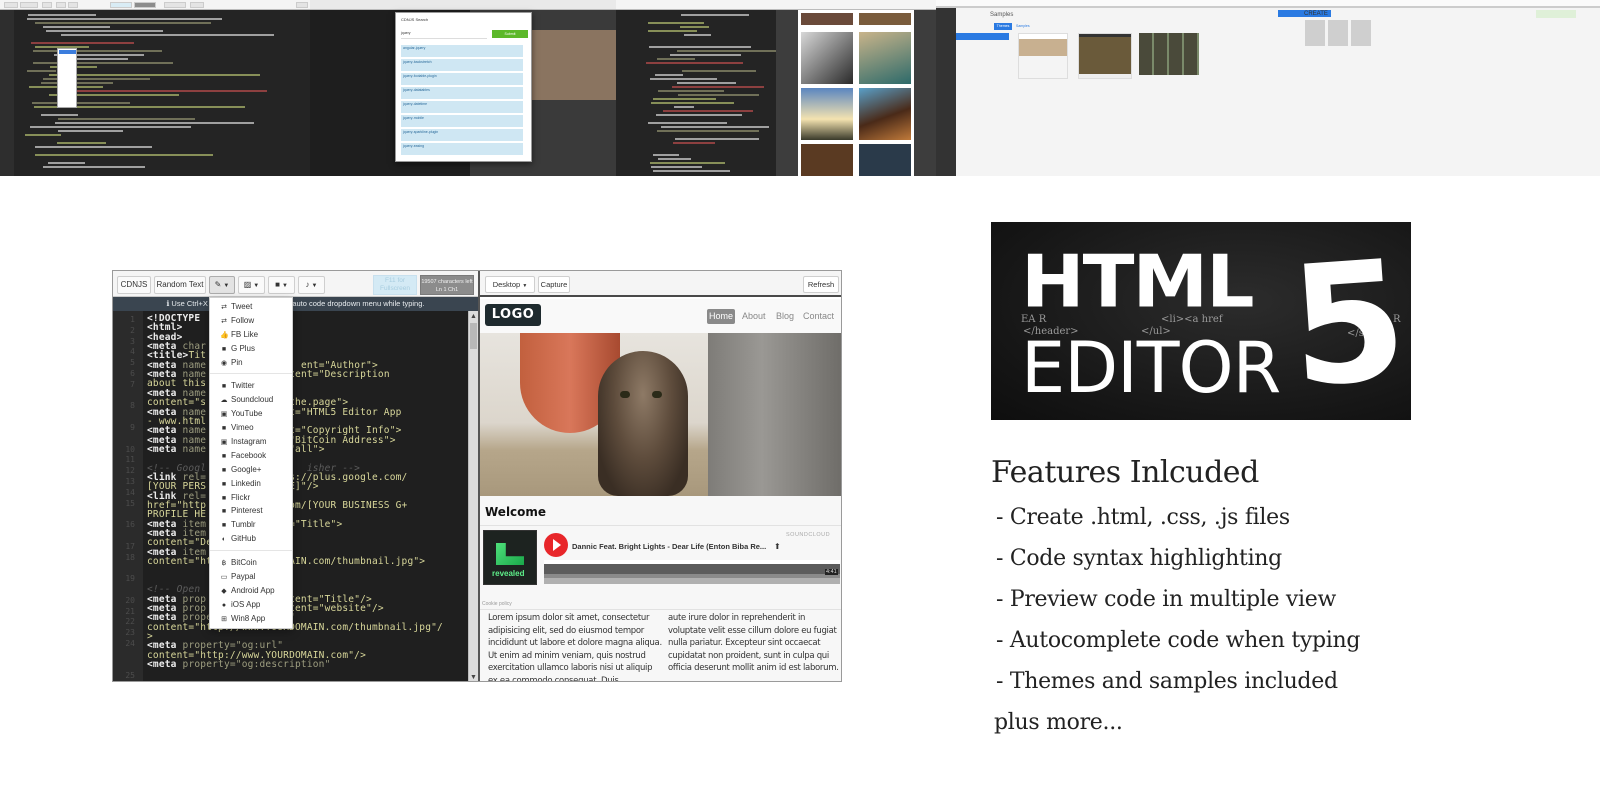 This screenshot has width=1600, height=800. What do you see at coordinates (251, 400) in the screenshot?
I see `menu-item-soundcloud: ☁ Soundcloud` at bounding box center [251, 400].